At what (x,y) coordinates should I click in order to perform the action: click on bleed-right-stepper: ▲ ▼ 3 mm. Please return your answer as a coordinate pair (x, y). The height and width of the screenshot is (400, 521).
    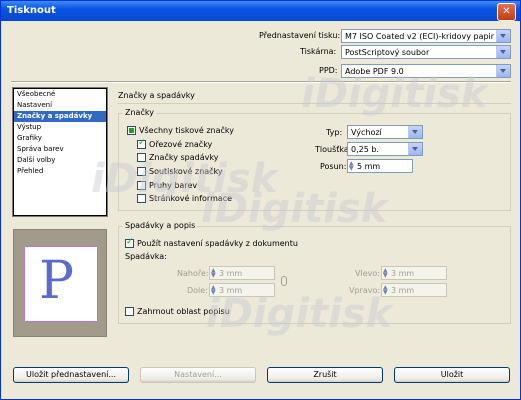
    Looking at the image, I should click on (414, 290).